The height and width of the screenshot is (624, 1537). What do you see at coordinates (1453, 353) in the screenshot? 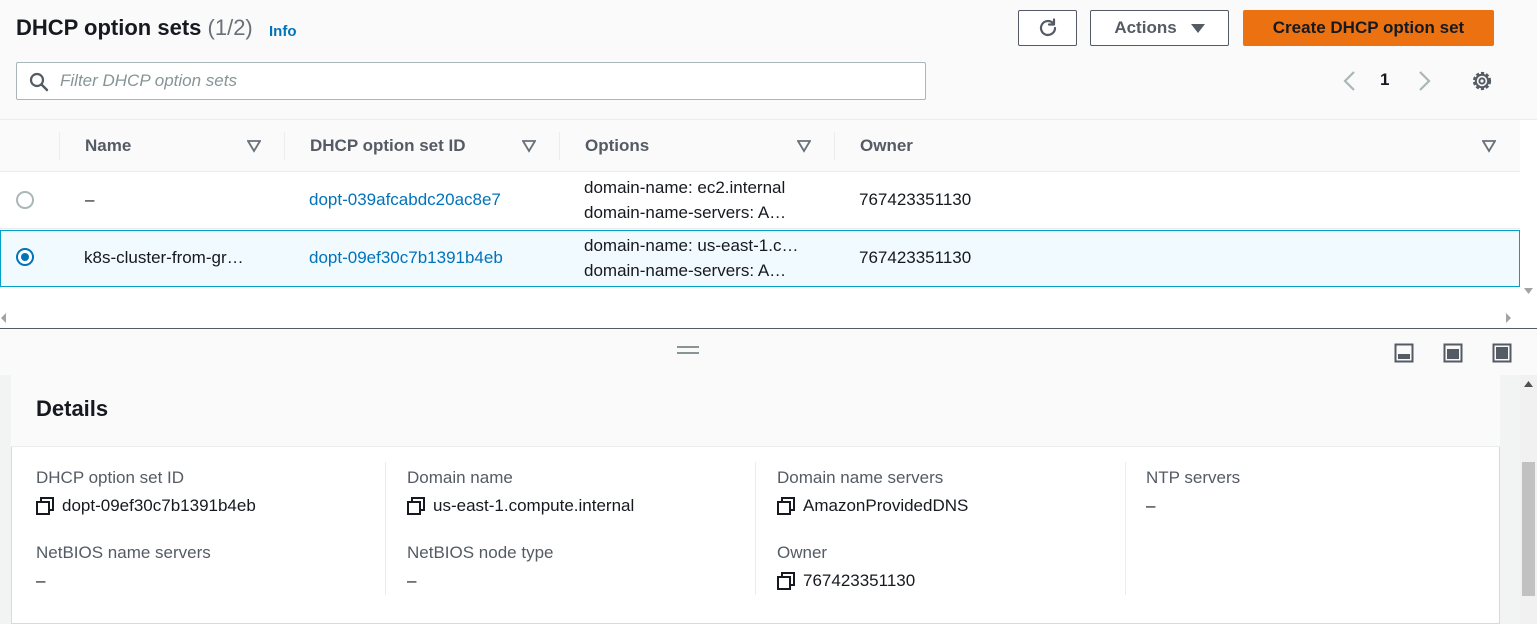
I see `panel-position-side-icon` at bounding box center [1453, 353].